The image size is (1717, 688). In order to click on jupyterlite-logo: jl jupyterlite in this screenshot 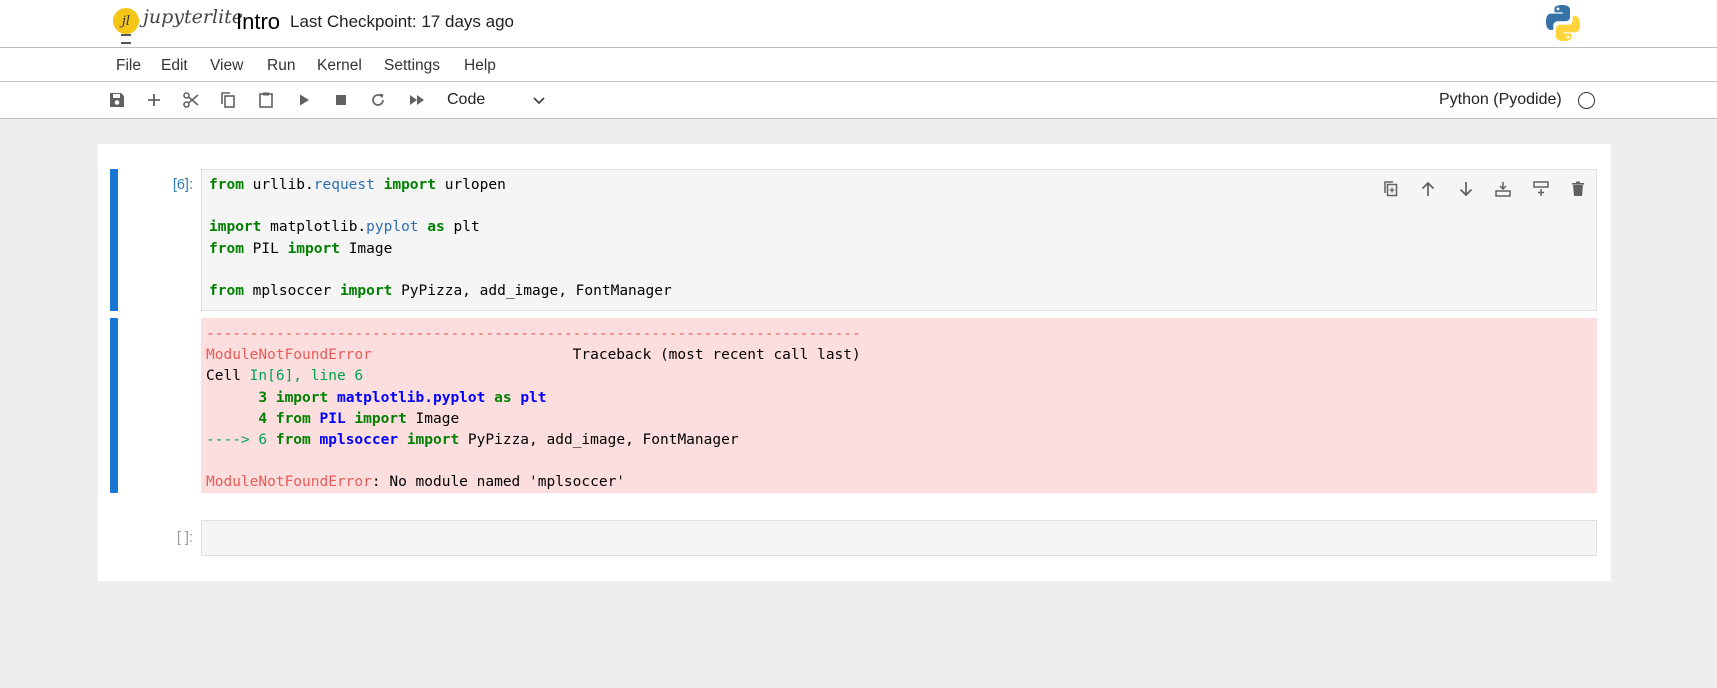, I will do `click(178, 24)`.